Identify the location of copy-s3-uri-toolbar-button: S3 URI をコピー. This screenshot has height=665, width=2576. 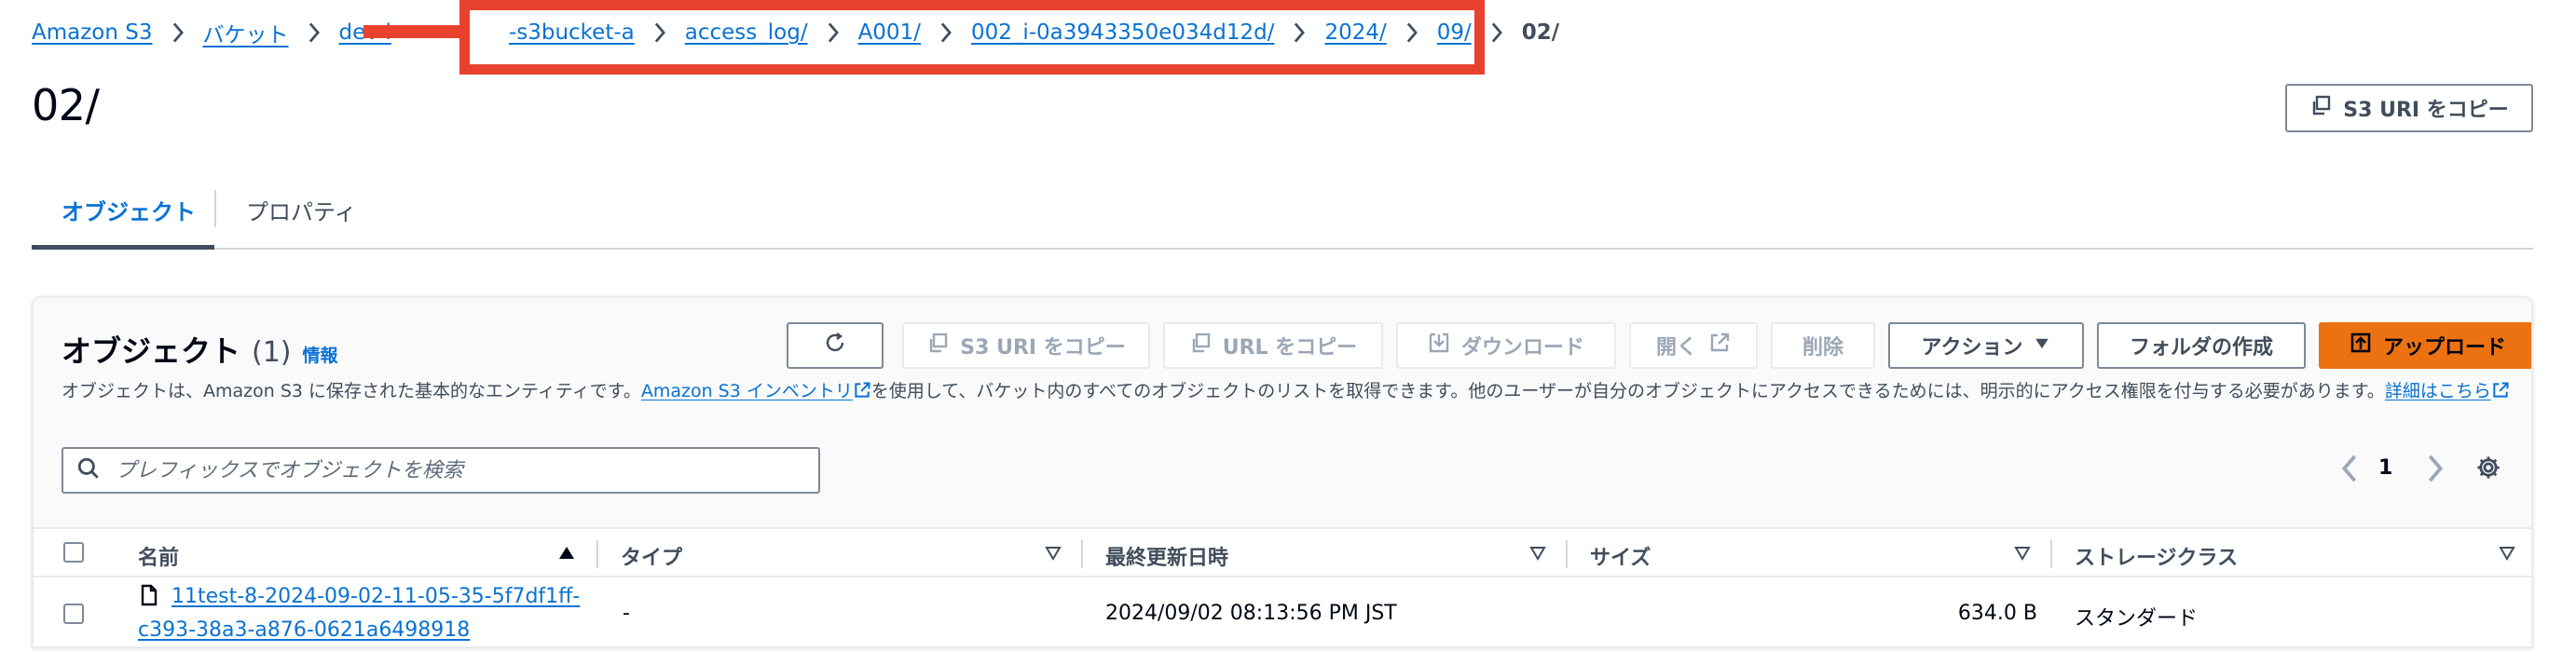
(1026, 345).